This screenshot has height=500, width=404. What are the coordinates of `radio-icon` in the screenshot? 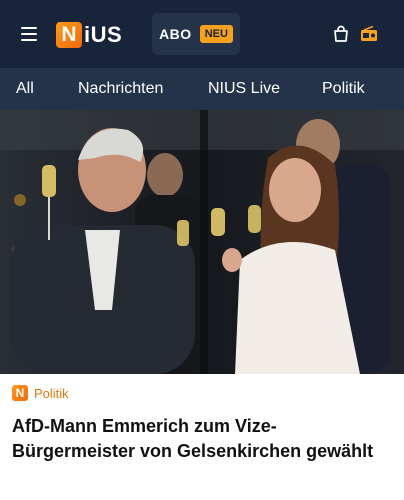 It's located at (369, 34).